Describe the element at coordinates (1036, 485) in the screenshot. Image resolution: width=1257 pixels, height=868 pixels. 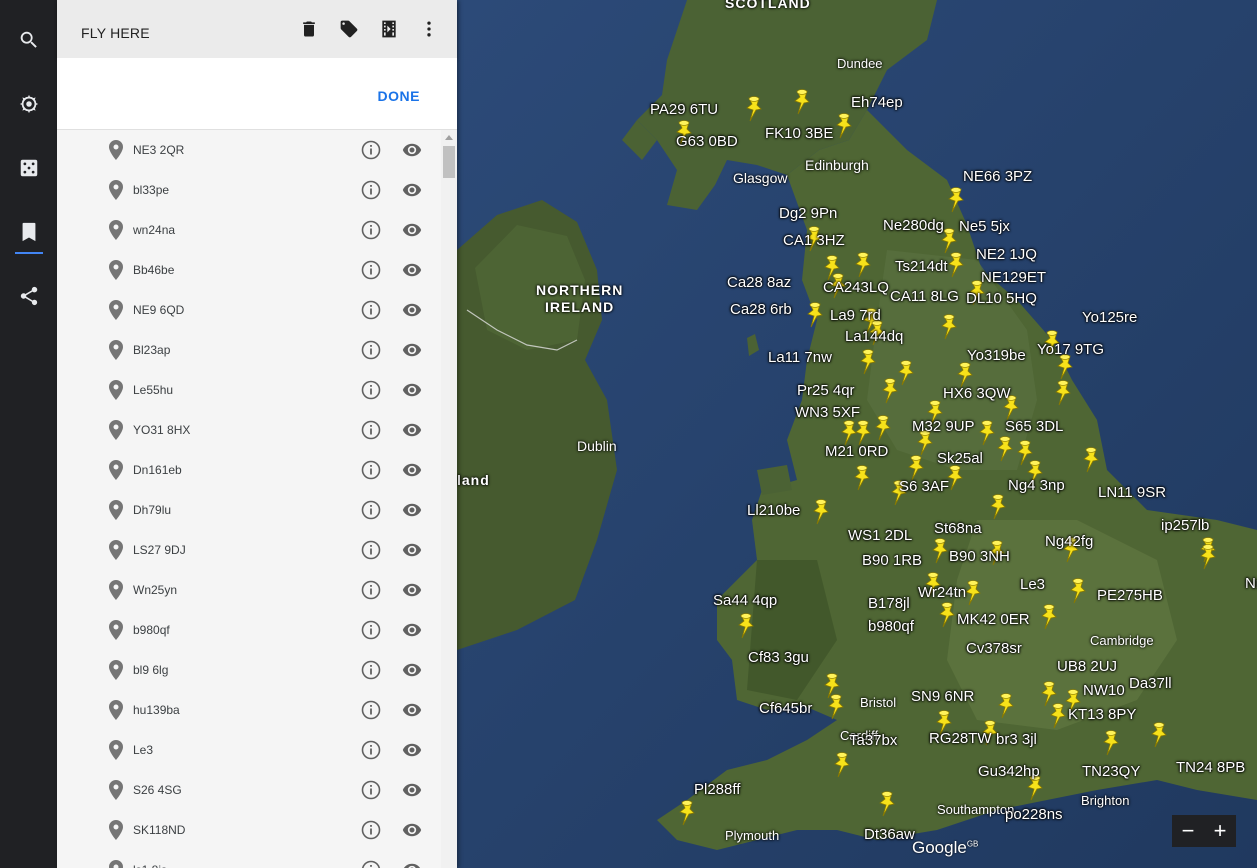
I see `placemark-map-label: Ng4 3np` at that location.